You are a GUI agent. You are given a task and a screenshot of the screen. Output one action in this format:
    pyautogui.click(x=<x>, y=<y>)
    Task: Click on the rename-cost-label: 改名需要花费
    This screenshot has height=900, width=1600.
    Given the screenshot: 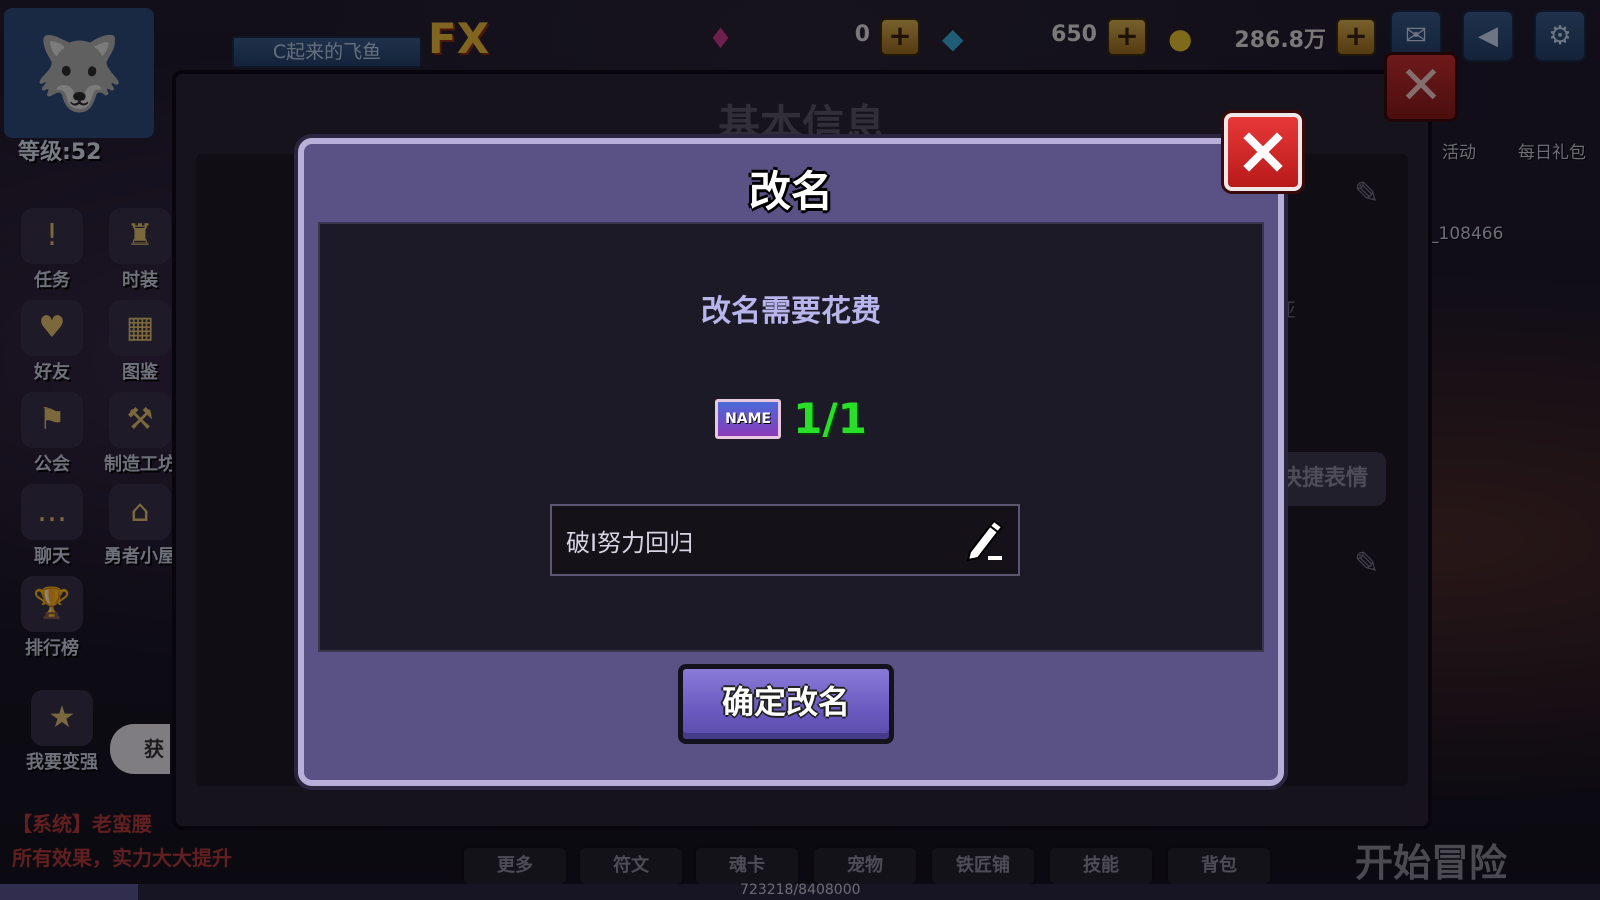 What is the action you would take?
    pyautogui.click(x=791, y=311)
    